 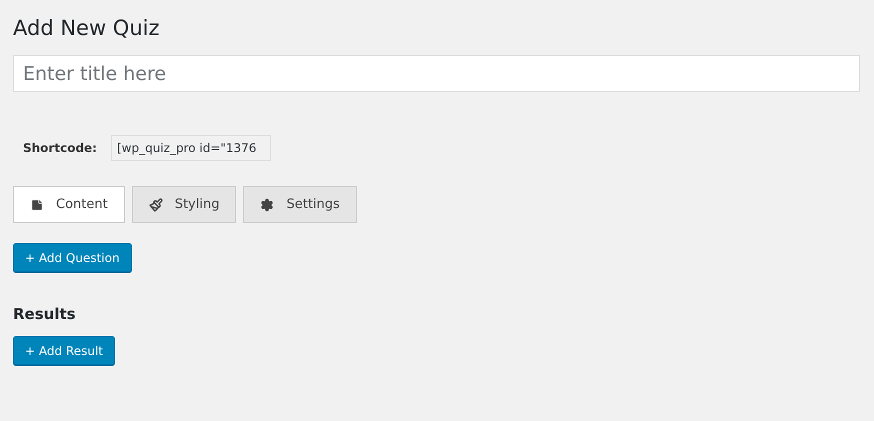 I want to click on add-result-button: + Add Result, so click(x=64, y=350).